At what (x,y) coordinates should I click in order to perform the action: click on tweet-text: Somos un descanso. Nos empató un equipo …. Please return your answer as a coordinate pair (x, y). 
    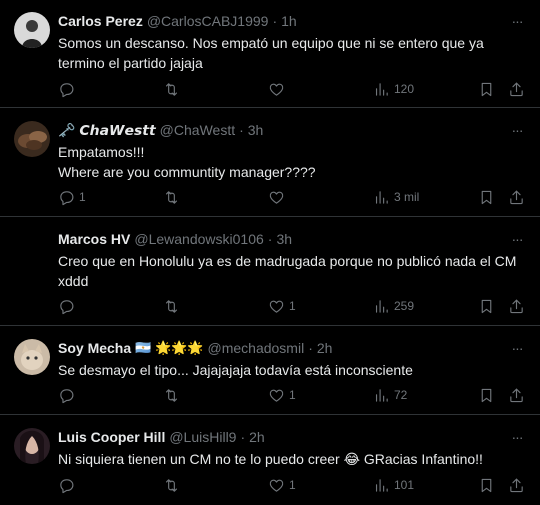
    Looking at the image, I should click on (271, 53).